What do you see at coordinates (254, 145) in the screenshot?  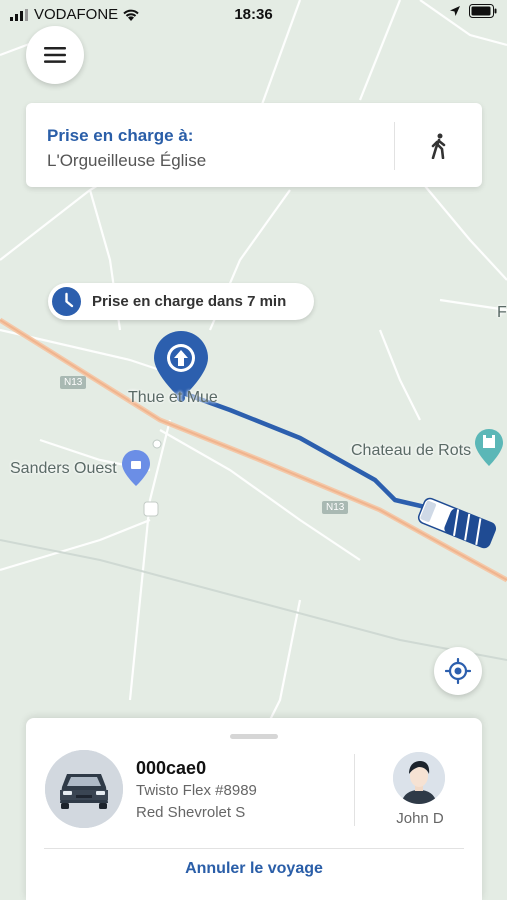 I see `pickup-card: Prise en charge à: L'Orgueilleuse Église` at bounding box center [254, 145].